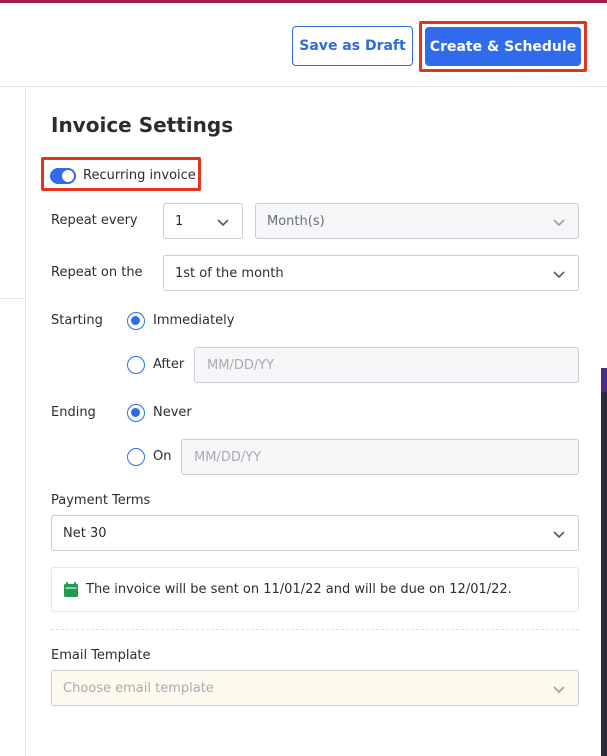  Describe the element at coordinates (77, 320) in the screenshot. I see `starting-label: Starting` at that location.